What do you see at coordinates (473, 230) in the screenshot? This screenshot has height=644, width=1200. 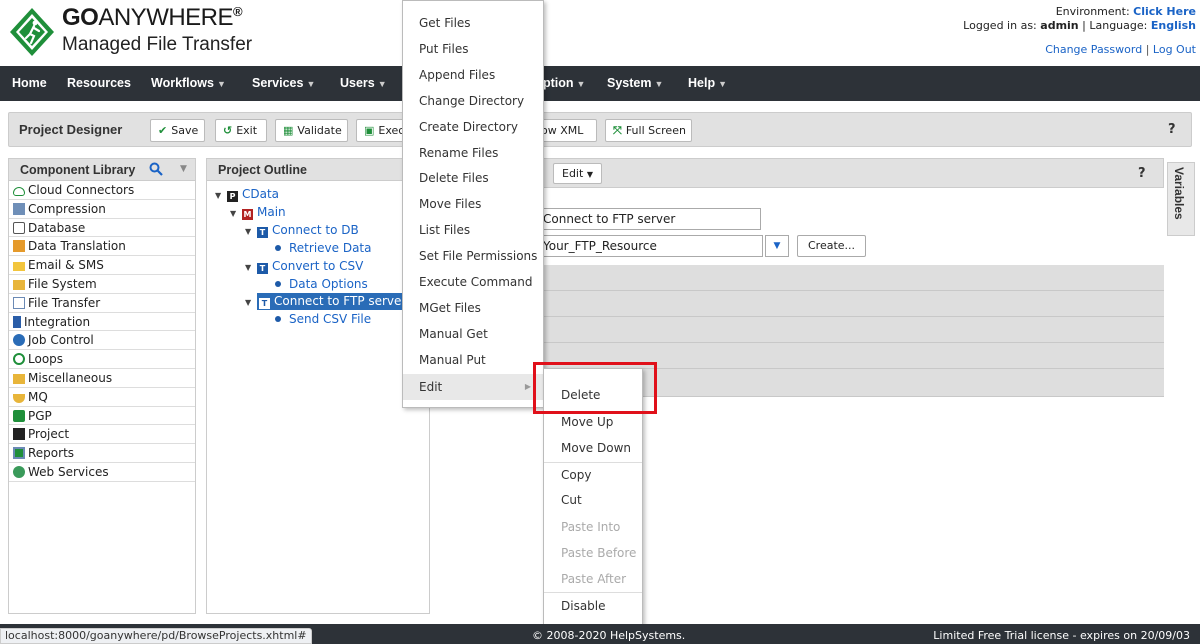 I see `menu-item-list-files: List Files` at bounding box center [473, 230].